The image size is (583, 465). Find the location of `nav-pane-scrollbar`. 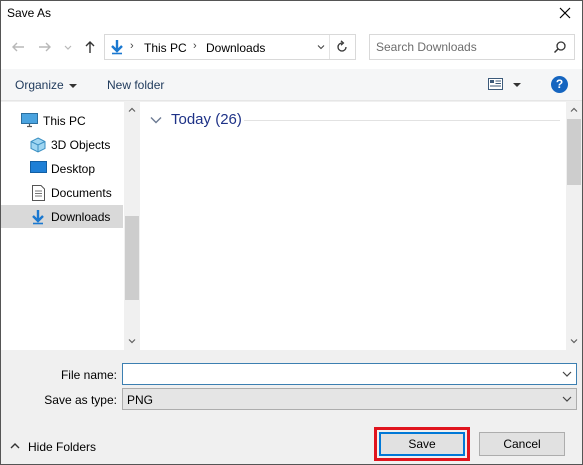

nav-pane-scrollbar is located at coordinates (132, 226).